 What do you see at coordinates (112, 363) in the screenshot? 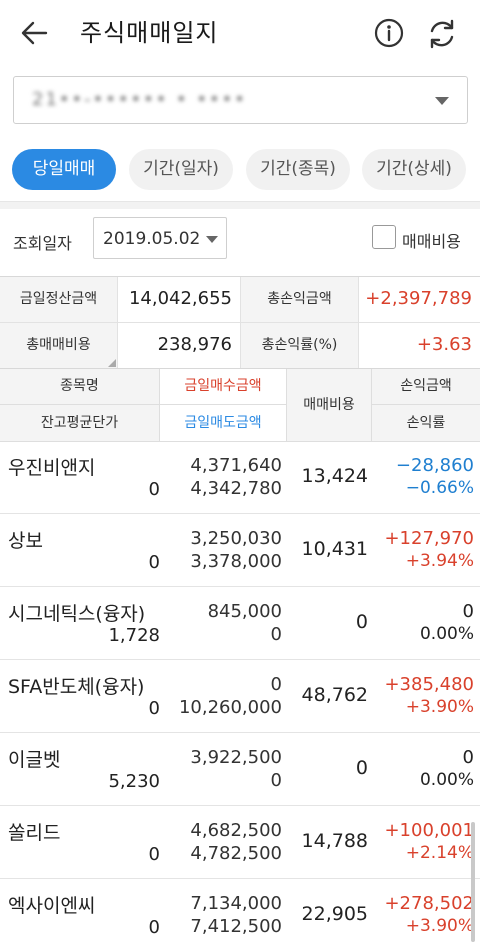
I see `corner-marker` at bounding box center [112, 363].